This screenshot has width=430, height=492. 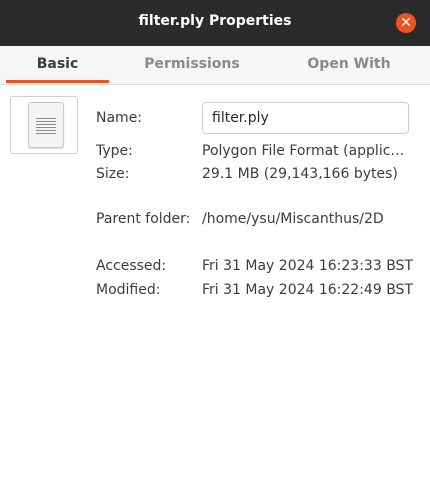 What do you see at coordinates (307, 290) in the screenshot?
I see `modified-value: Fri 31 May 2024 16:22:49 BST` at bounding box center [307, 290].